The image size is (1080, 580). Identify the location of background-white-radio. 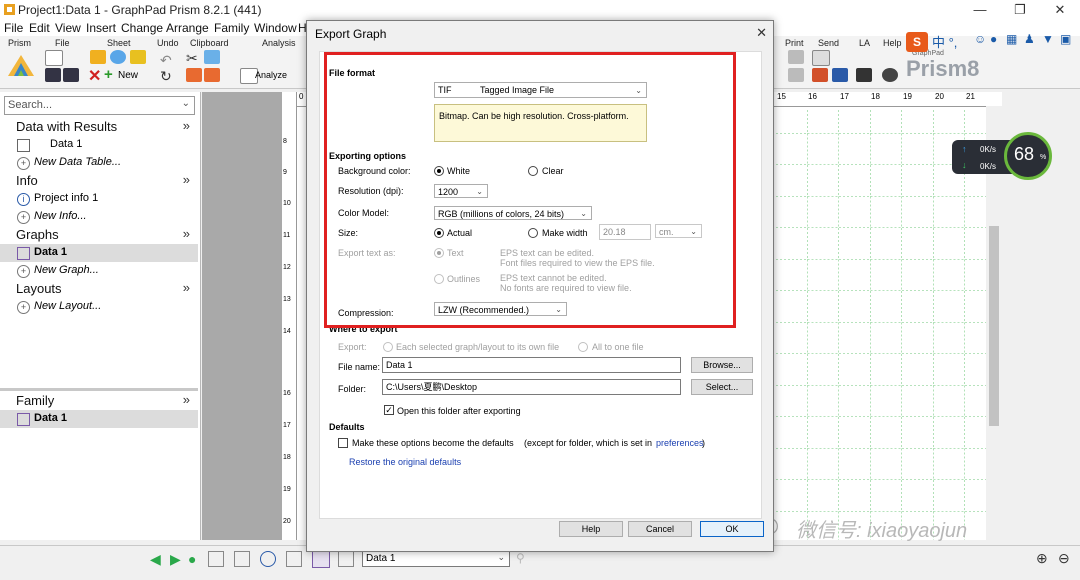
(439, 171).